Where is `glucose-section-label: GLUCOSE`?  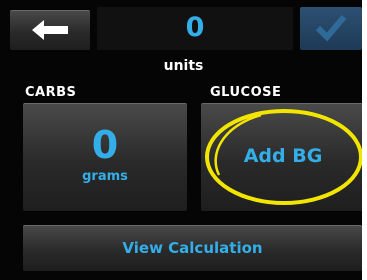
glucose-section-label: GLUCOSE is located at coordinates (246, 92).